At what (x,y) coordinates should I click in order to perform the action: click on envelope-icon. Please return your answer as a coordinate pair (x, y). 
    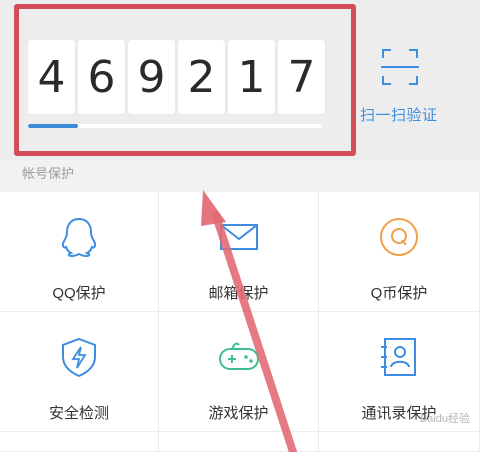
    Looking at the image, I should click on (238, 237).